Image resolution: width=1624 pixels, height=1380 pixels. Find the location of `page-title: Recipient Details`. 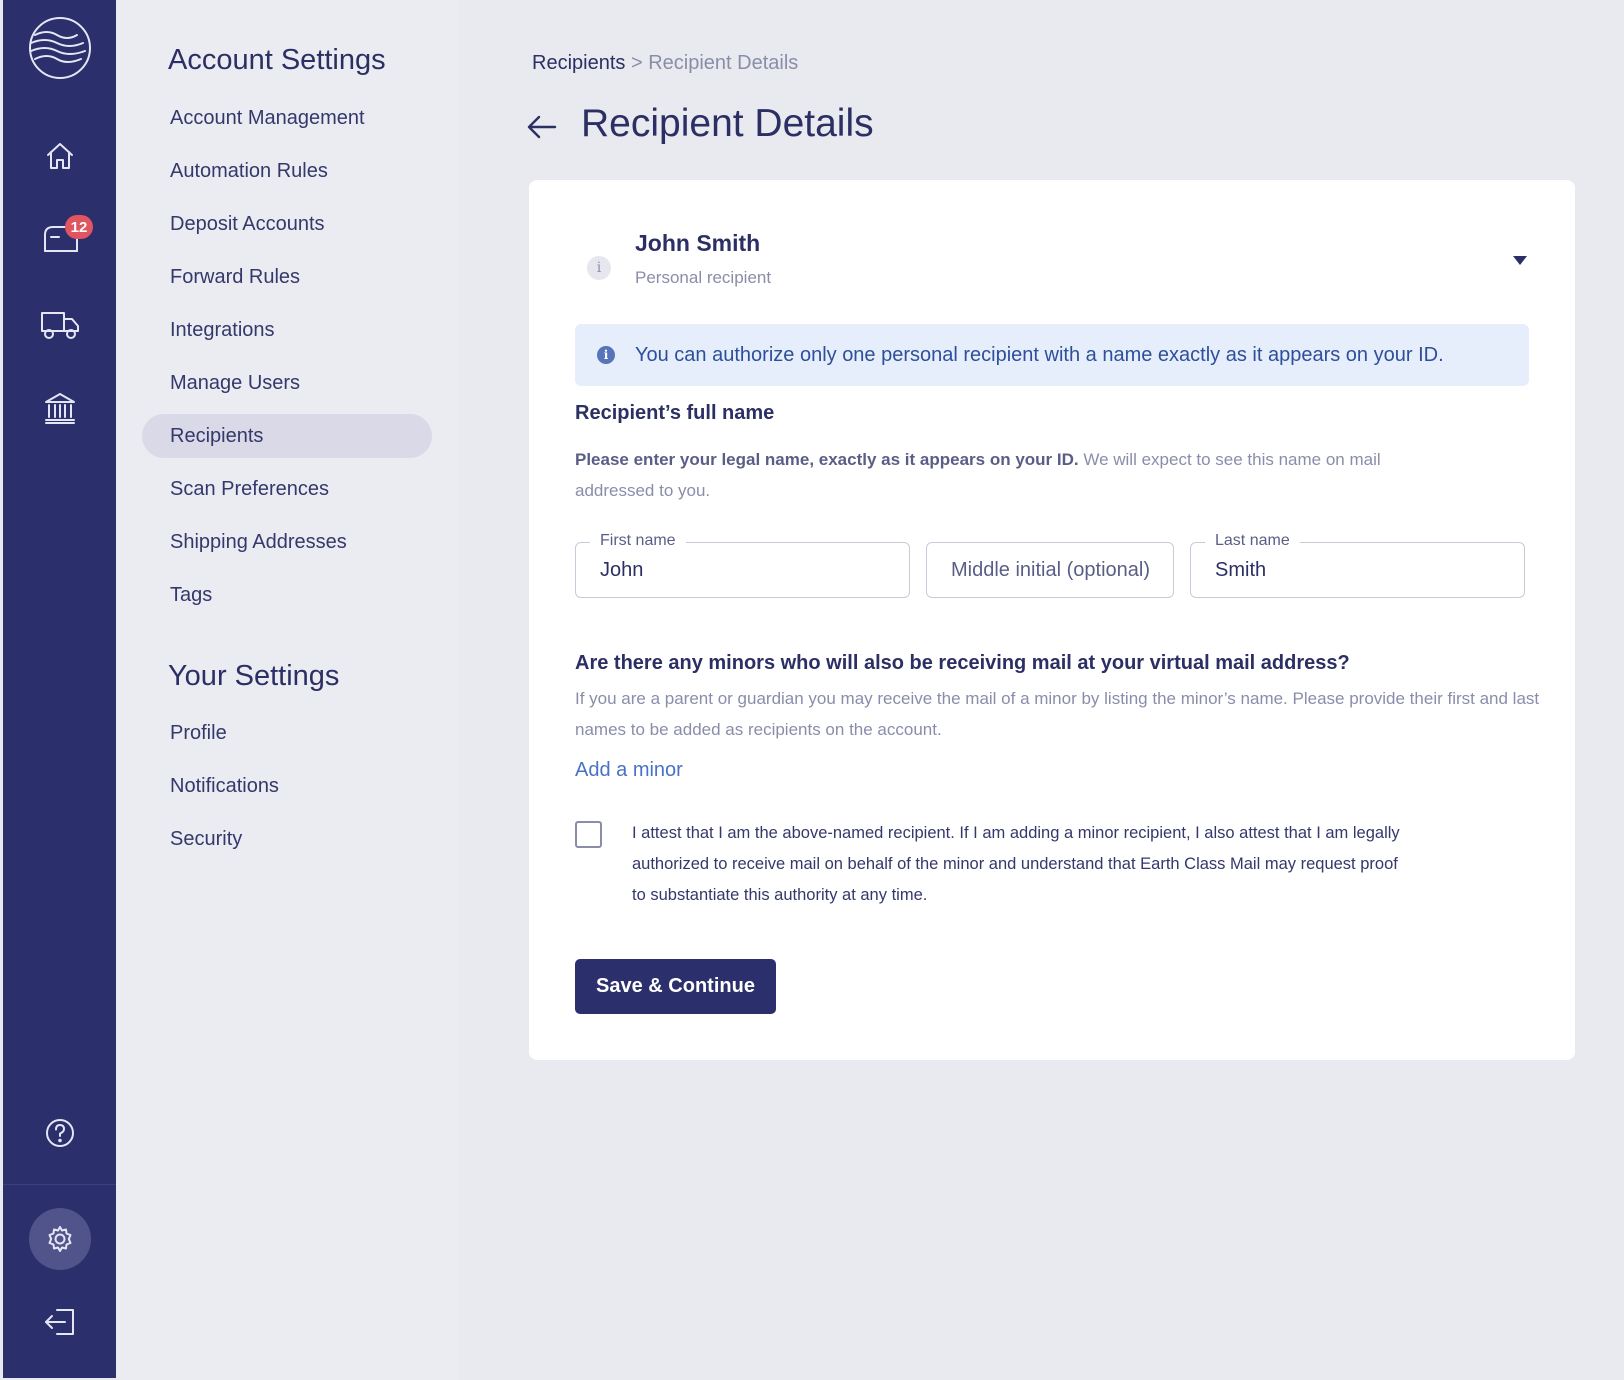

page-title: Recipient Details is located at coordinates (727, 123).